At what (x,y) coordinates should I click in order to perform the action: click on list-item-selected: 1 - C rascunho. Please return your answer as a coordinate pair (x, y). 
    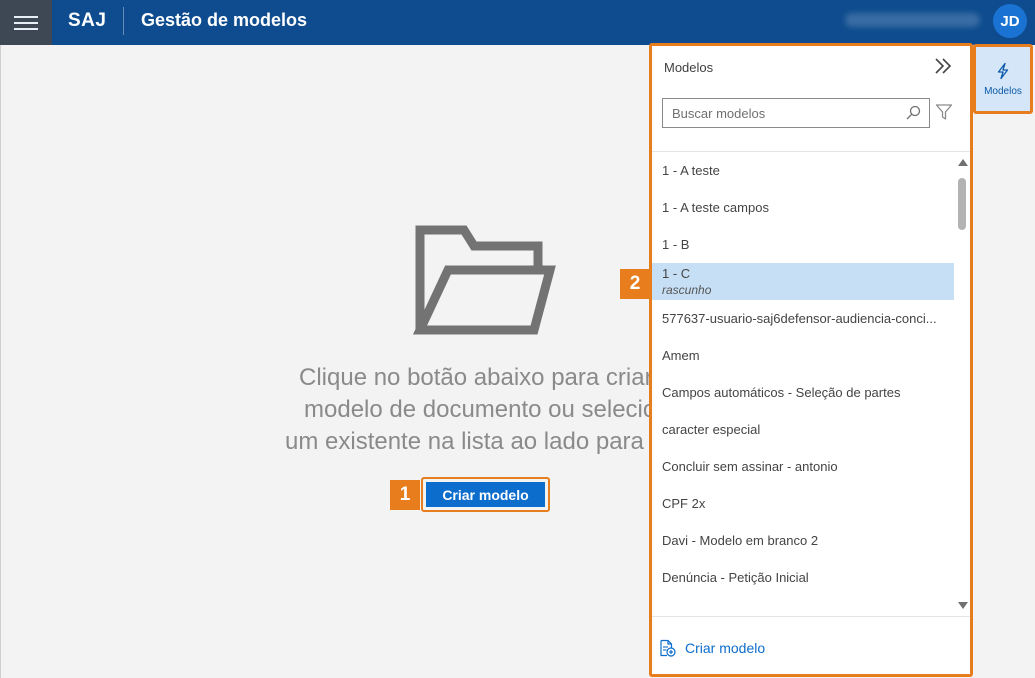
    Looking at the image, I should click on (803, 281).